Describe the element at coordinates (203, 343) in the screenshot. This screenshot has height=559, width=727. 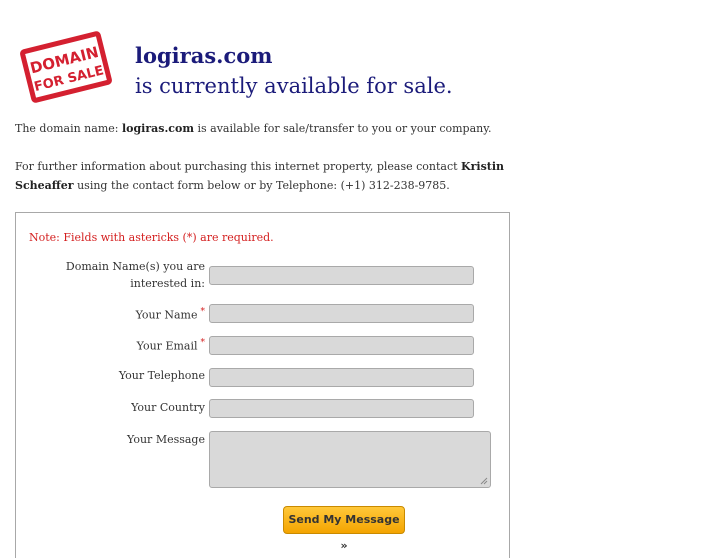
I see `email-required-mark: *` at that location.